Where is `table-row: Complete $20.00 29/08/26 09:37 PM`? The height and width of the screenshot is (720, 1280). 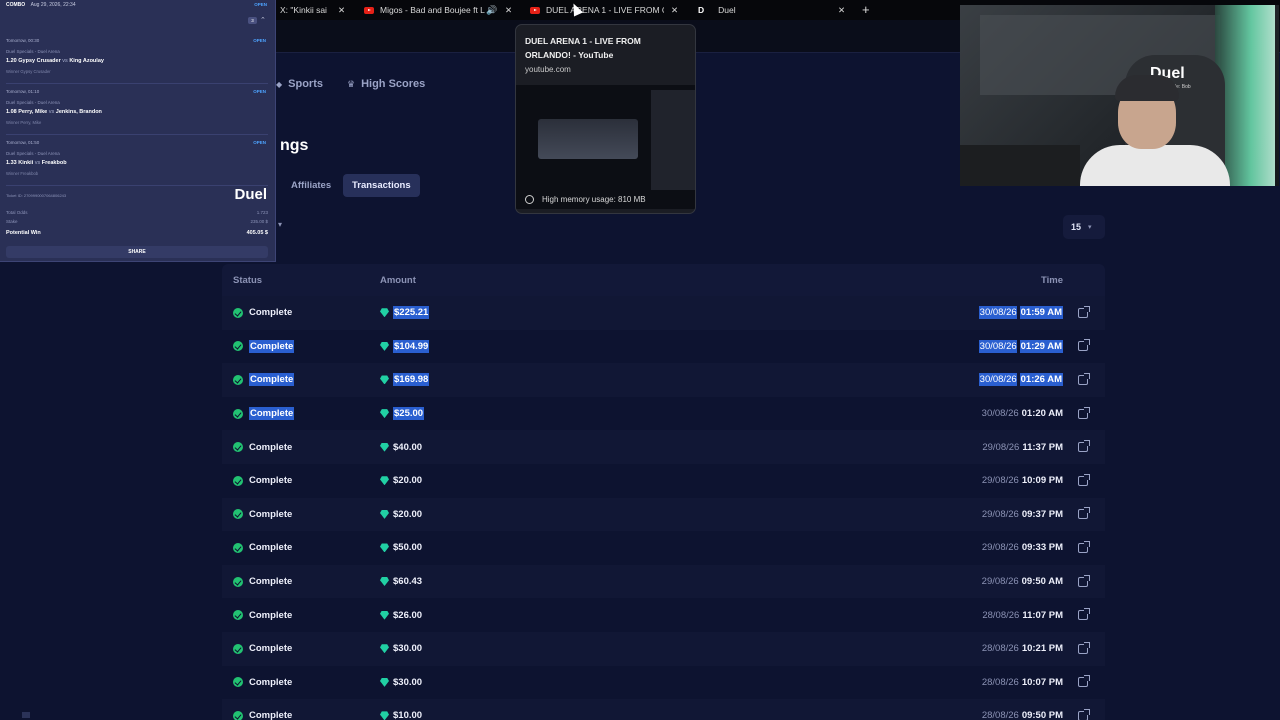
table-row: Complete $20.00 29/08/26 09:37 PM is located at coordinates (663, 514).